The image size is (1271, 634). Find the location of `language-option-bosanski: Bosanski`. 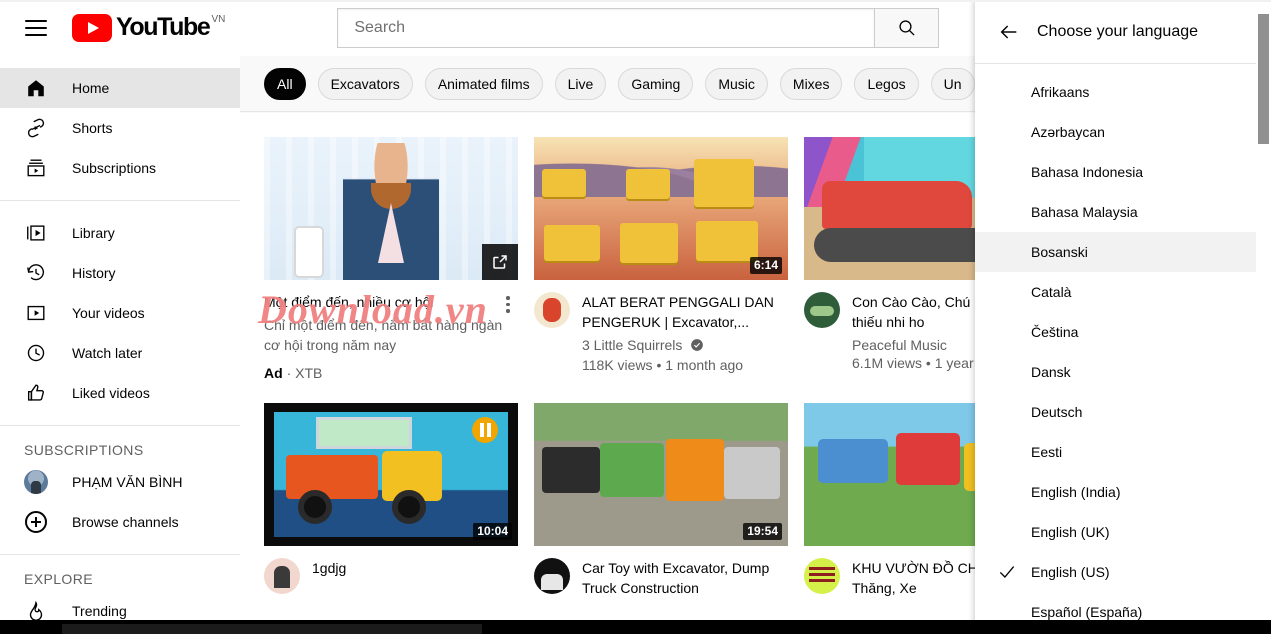

language-option-bosanski: Bosanski is located at coordinates (1123, 252).